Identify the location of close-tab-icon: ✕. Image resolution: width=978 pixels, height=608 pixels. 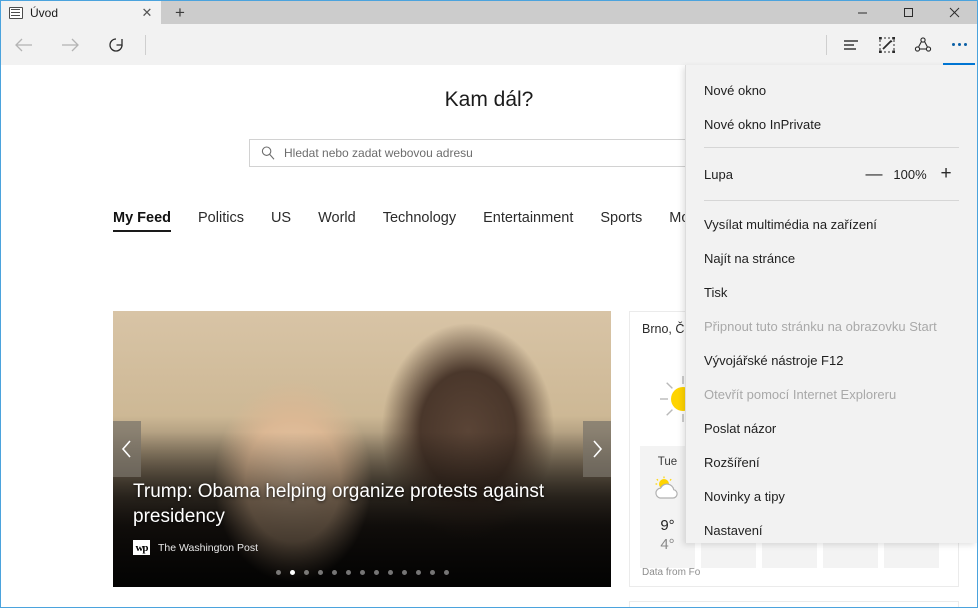
(147, 13).